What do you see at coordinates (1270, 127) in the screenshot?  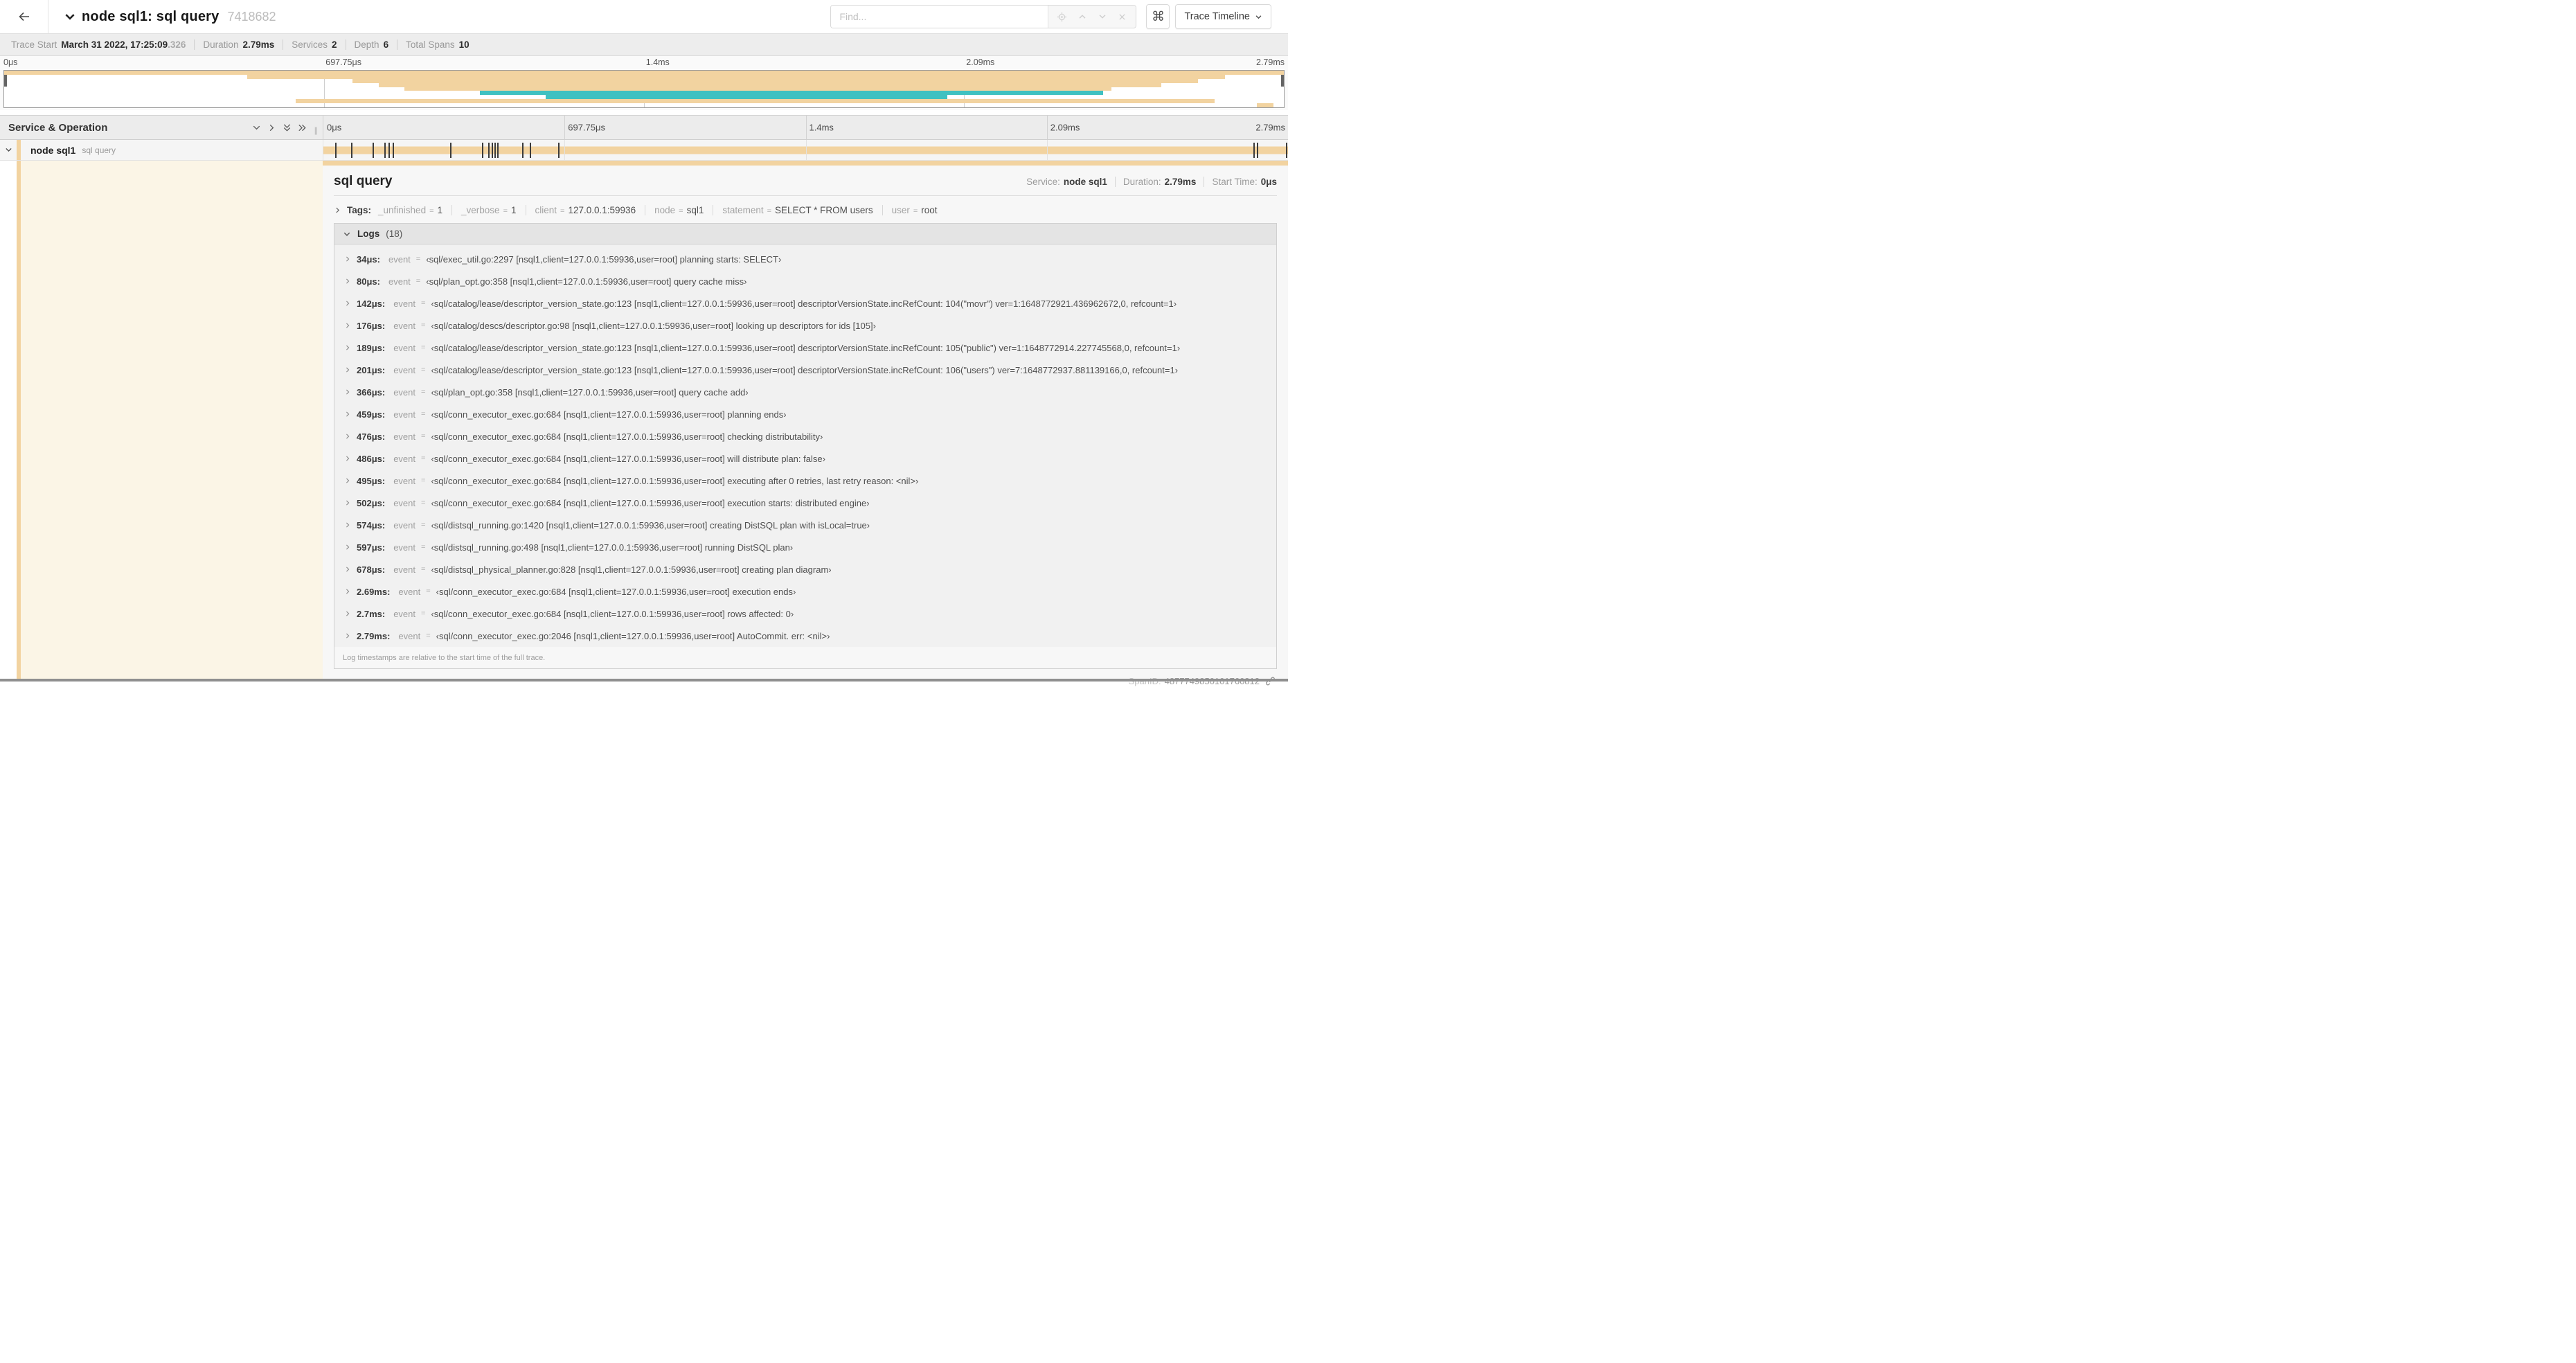 I see `ruler-tick-label: 2.79ms` at bounding box center [1270, 127].